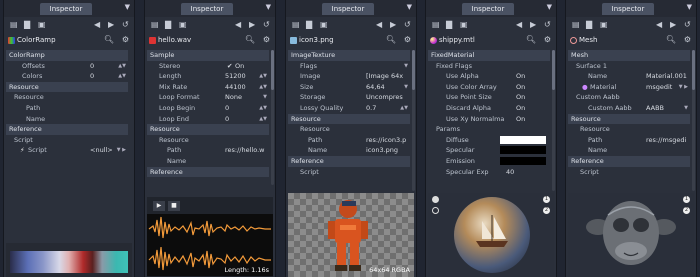  Describe the element at coordinates (208, 108) in the screenshot. I see `prop-loop-begin: Loop Begin 0 ▲▼` at that location.